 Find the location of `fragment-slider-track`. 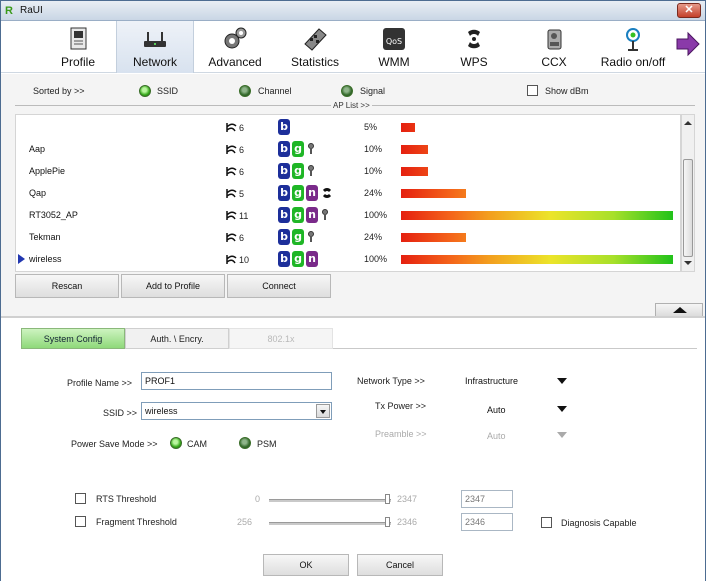

fragment-slider-track is located at coordinates (330, 523).